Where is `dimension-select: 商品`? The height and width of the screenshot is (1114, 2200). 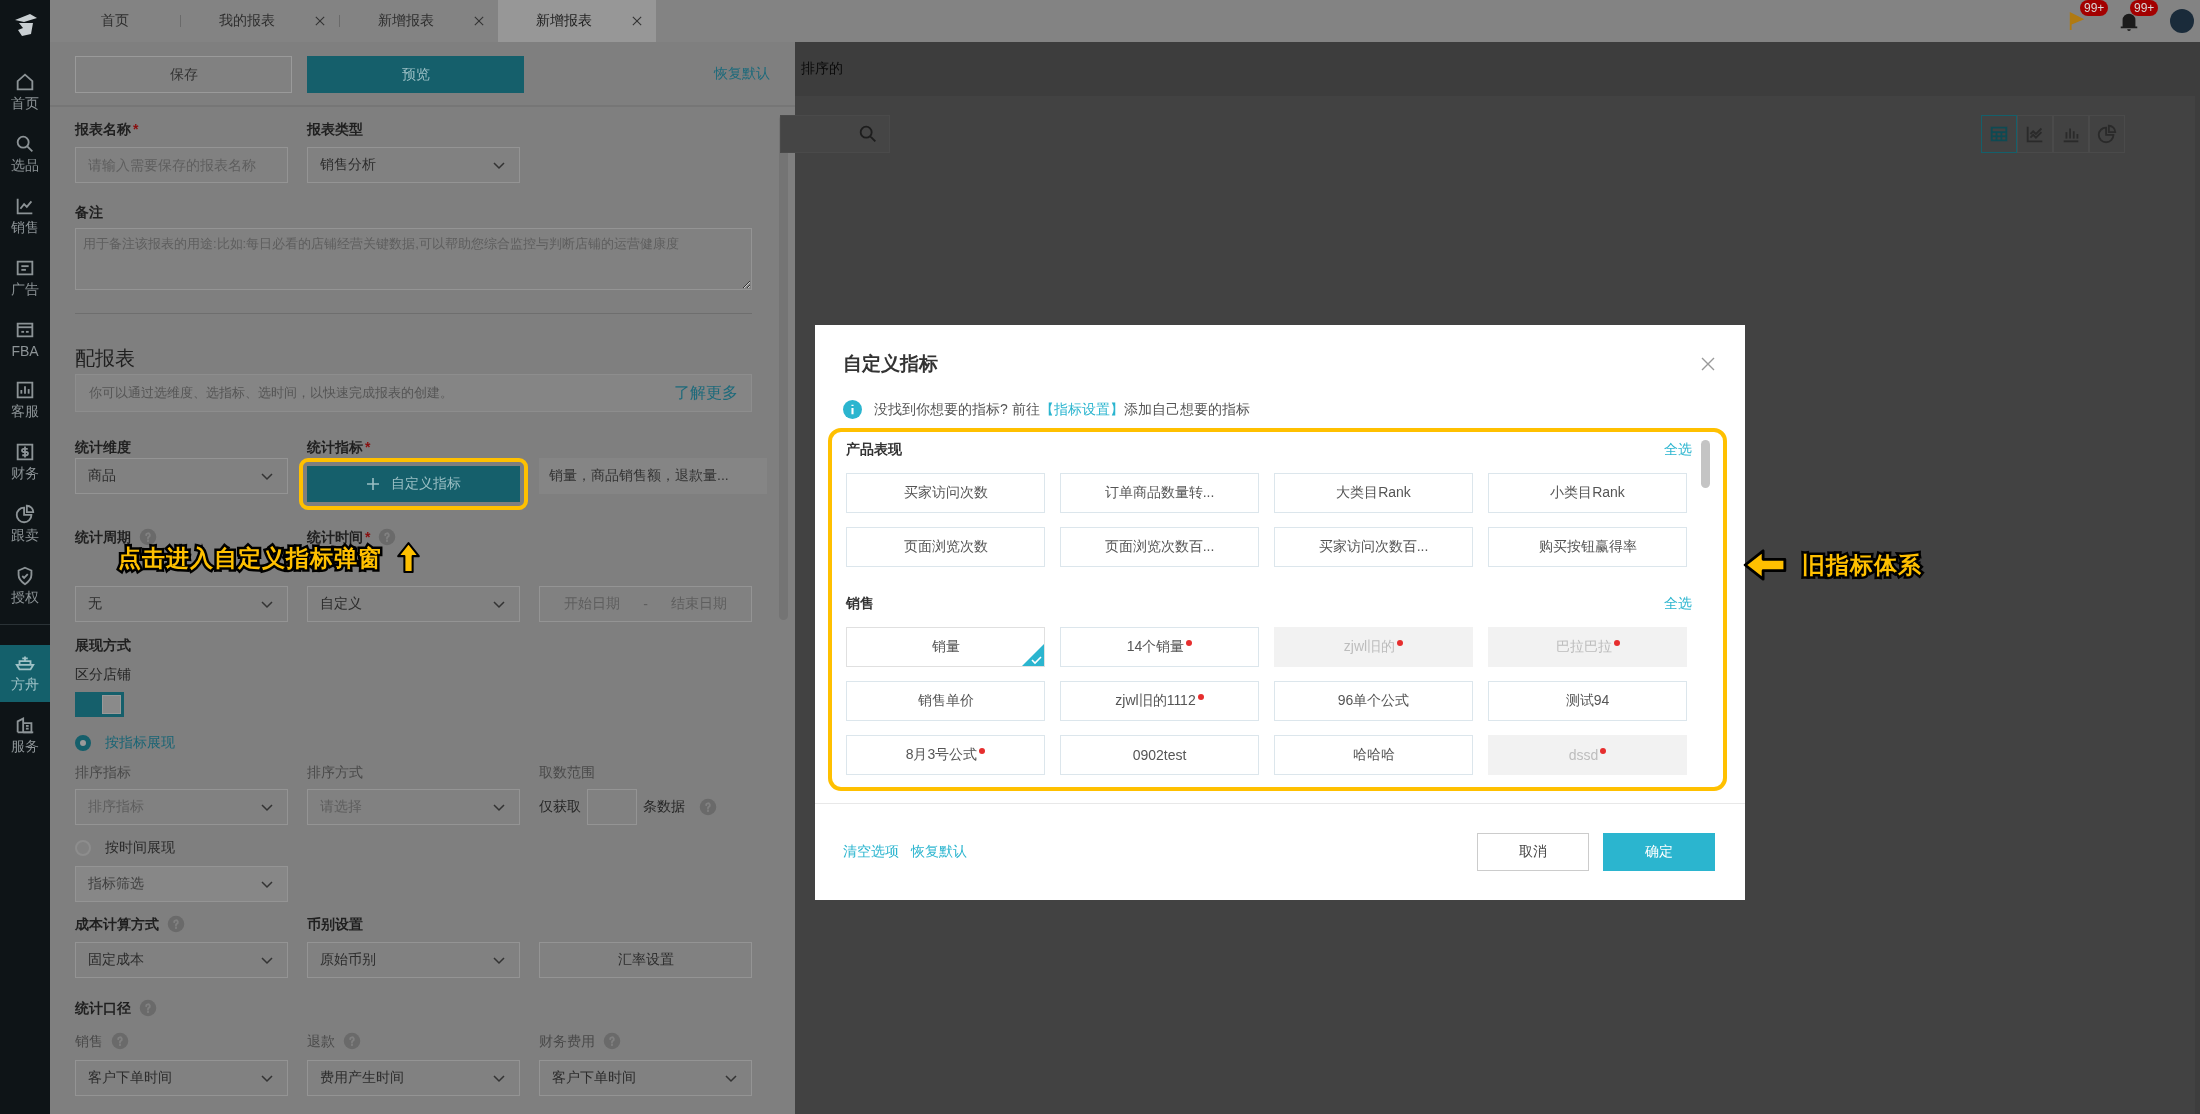 dimension-select: 商品 is located at coordinates (181, 476).